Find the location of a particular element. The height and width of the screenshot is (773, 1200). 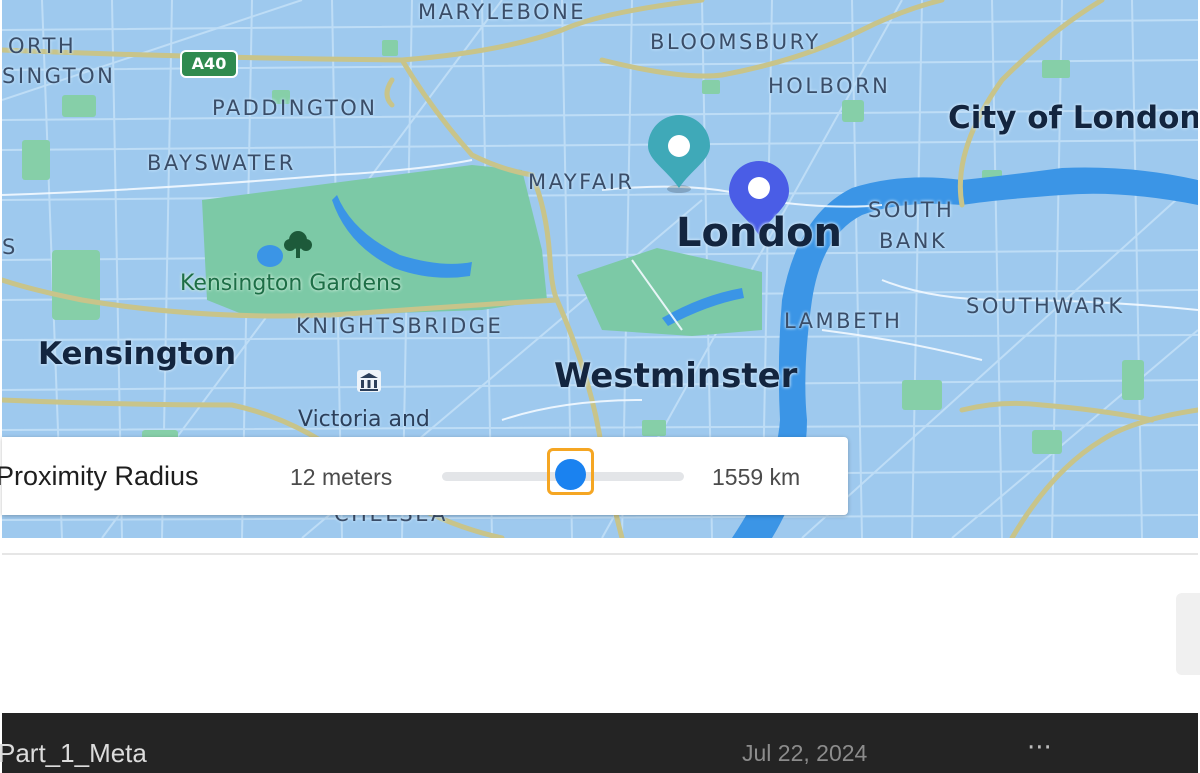

more-options-icon: ··· is located at coordinates (1039, 748).